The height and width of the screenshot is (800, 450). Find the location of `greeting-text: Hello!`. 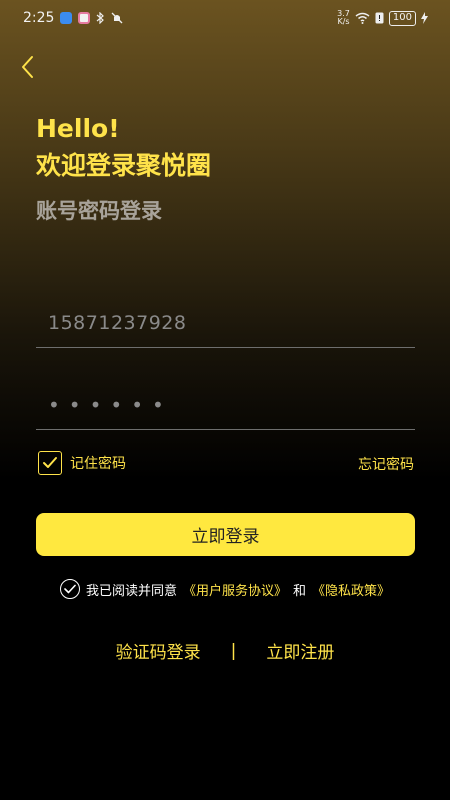

greeting-text: Hello! is located at coordinates (78, 128).